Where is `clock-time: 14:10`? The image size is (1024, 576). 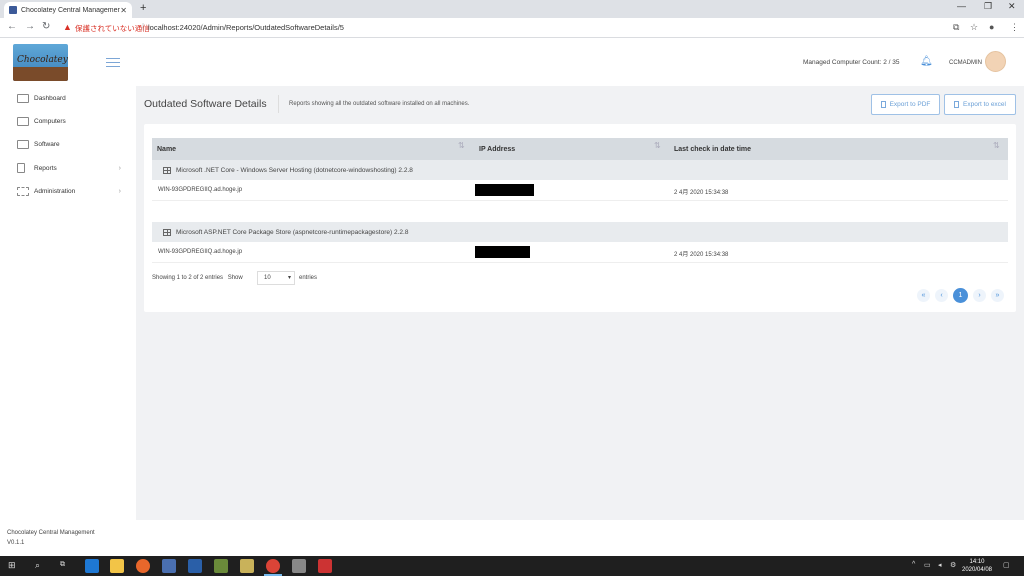
clock-time: 14:10 is located at coordinates (977, 562).